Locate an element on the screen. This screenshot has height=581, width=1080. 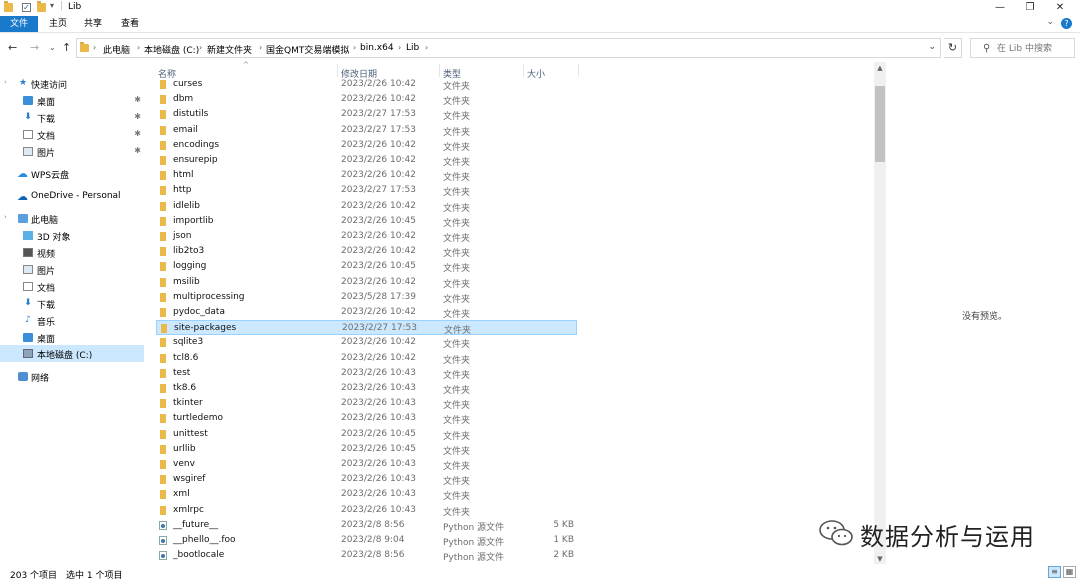
back-button: ← is located at coordinates (12, 48).